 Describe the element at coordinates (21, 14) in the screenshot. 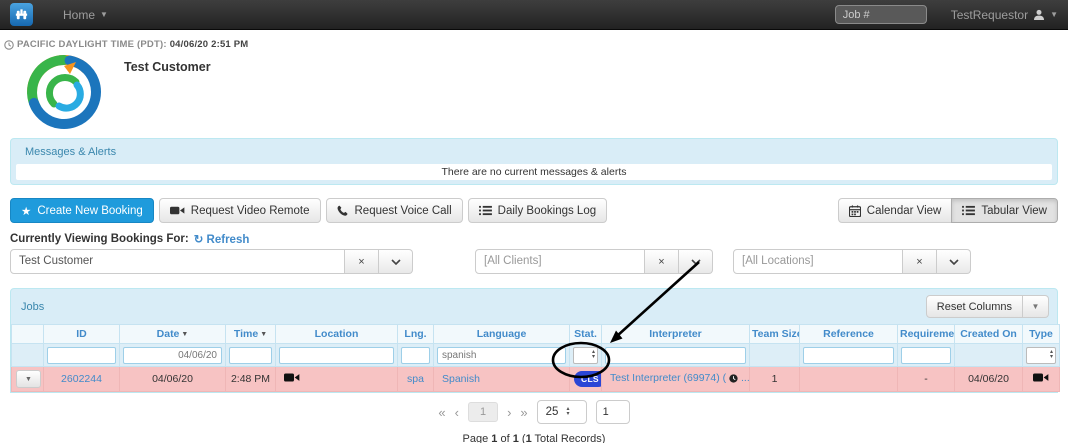

I see `app-logo-icon` at that location.